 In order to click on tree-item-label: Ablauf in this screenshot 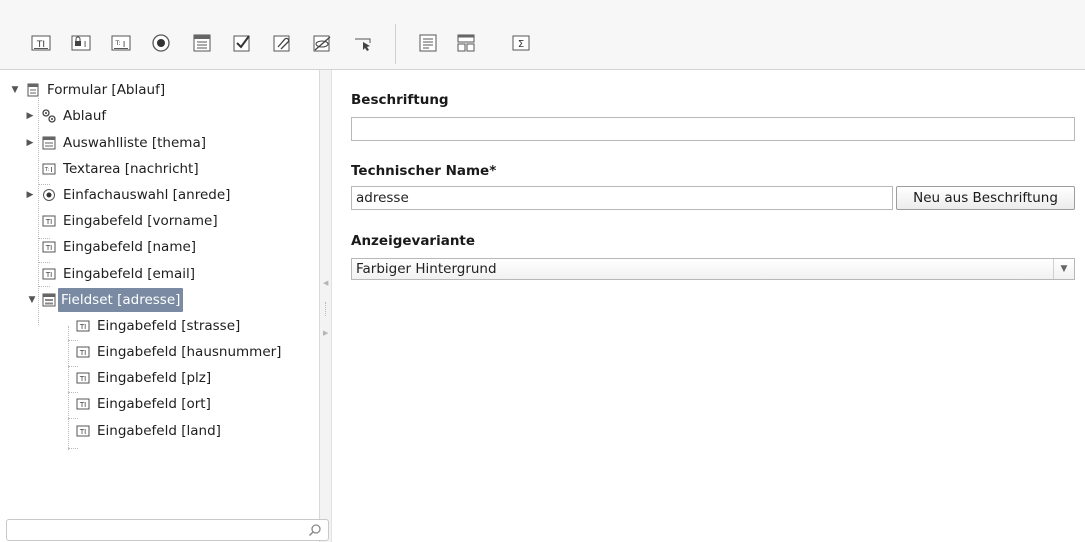, I will do `click(85, 116)`.